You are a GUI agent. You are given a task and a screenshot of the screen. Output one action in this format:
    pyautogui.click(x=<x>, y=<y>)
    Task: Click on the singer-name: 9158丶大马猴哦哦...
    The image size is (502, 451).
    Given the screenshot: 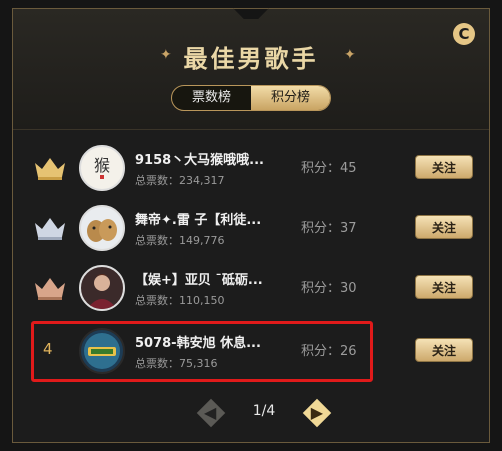 What is the action you would take?
    pyautogui.click(x=210, y=158)
    